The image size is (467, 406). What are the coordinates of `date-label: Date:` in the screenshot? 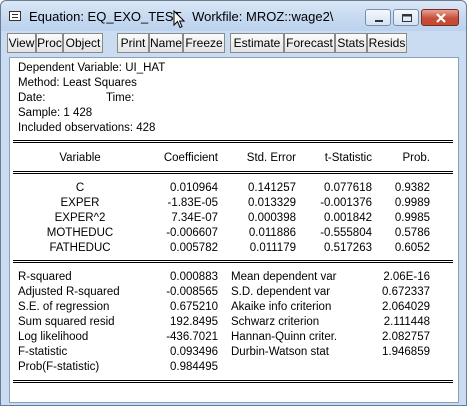 It's located at (32, 98).